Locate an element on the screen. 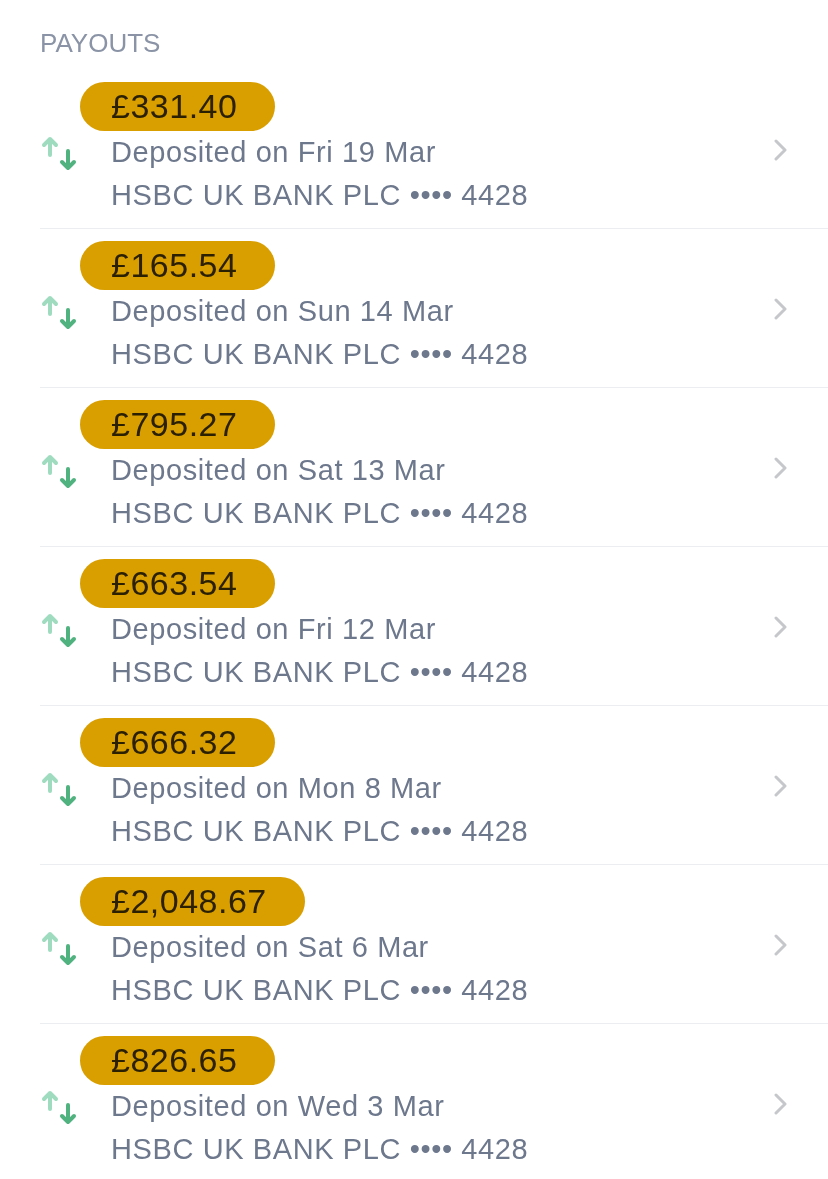 The width and height of the screenshot is (828, 1179). payout-row: £2,048.67 Deposited on Sat 6 Mar HSBC UK BANK PLC •••• 4428 is located at coordinates (434, 944).